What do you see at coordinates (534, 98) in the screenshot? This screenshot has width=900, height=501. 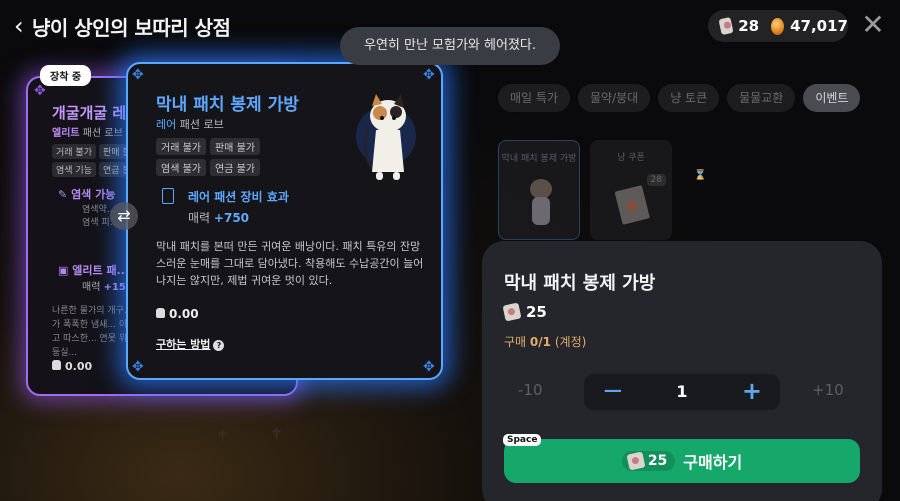 I see `tab-daily-deal: 매일 특가` at bounding box center [534, 98].